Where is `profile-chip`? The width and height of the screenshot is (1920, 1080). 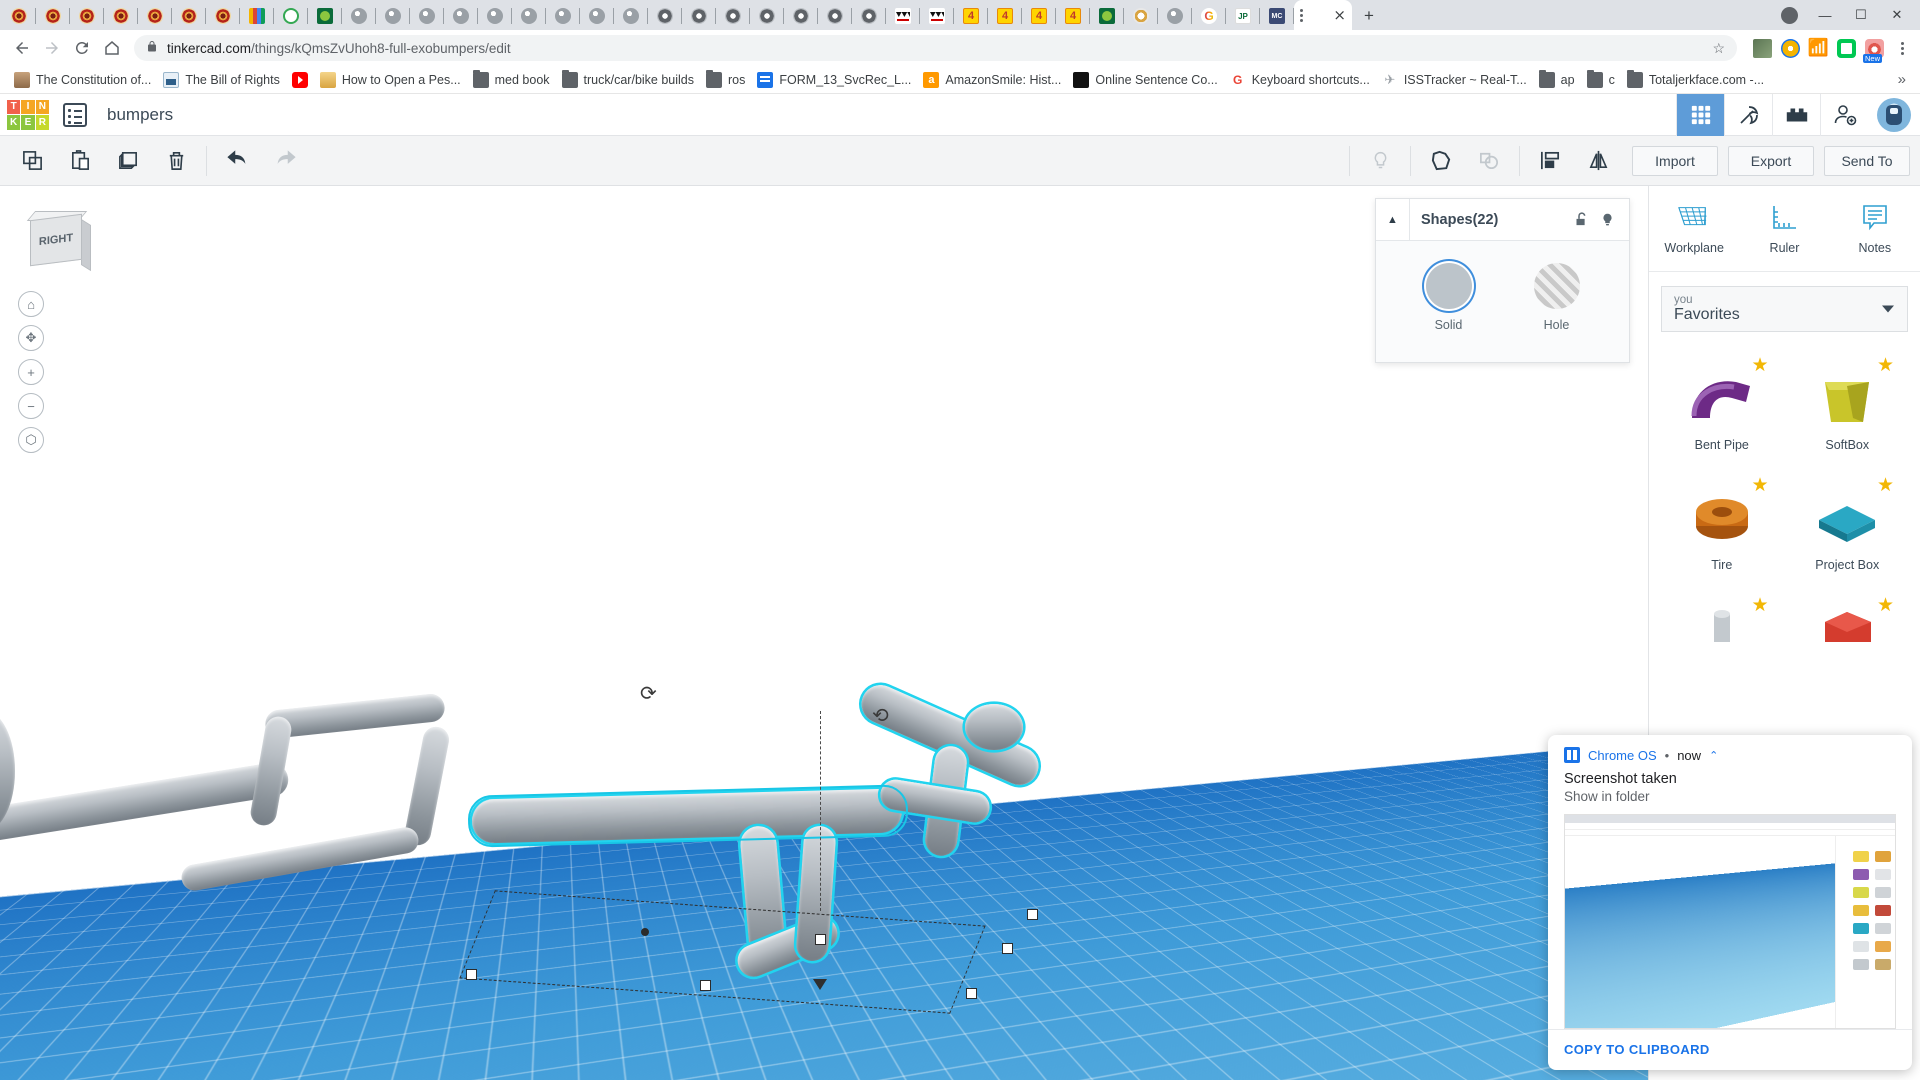 profile-chip is located at coordinates (1789, 15).